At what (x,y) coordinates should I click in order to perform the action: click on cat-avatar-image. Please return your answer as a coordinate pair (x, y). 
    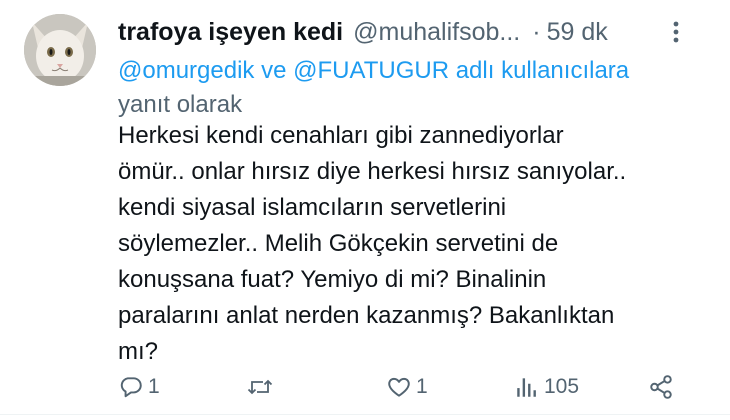
    Looking at the image, I should click on (60, 50).